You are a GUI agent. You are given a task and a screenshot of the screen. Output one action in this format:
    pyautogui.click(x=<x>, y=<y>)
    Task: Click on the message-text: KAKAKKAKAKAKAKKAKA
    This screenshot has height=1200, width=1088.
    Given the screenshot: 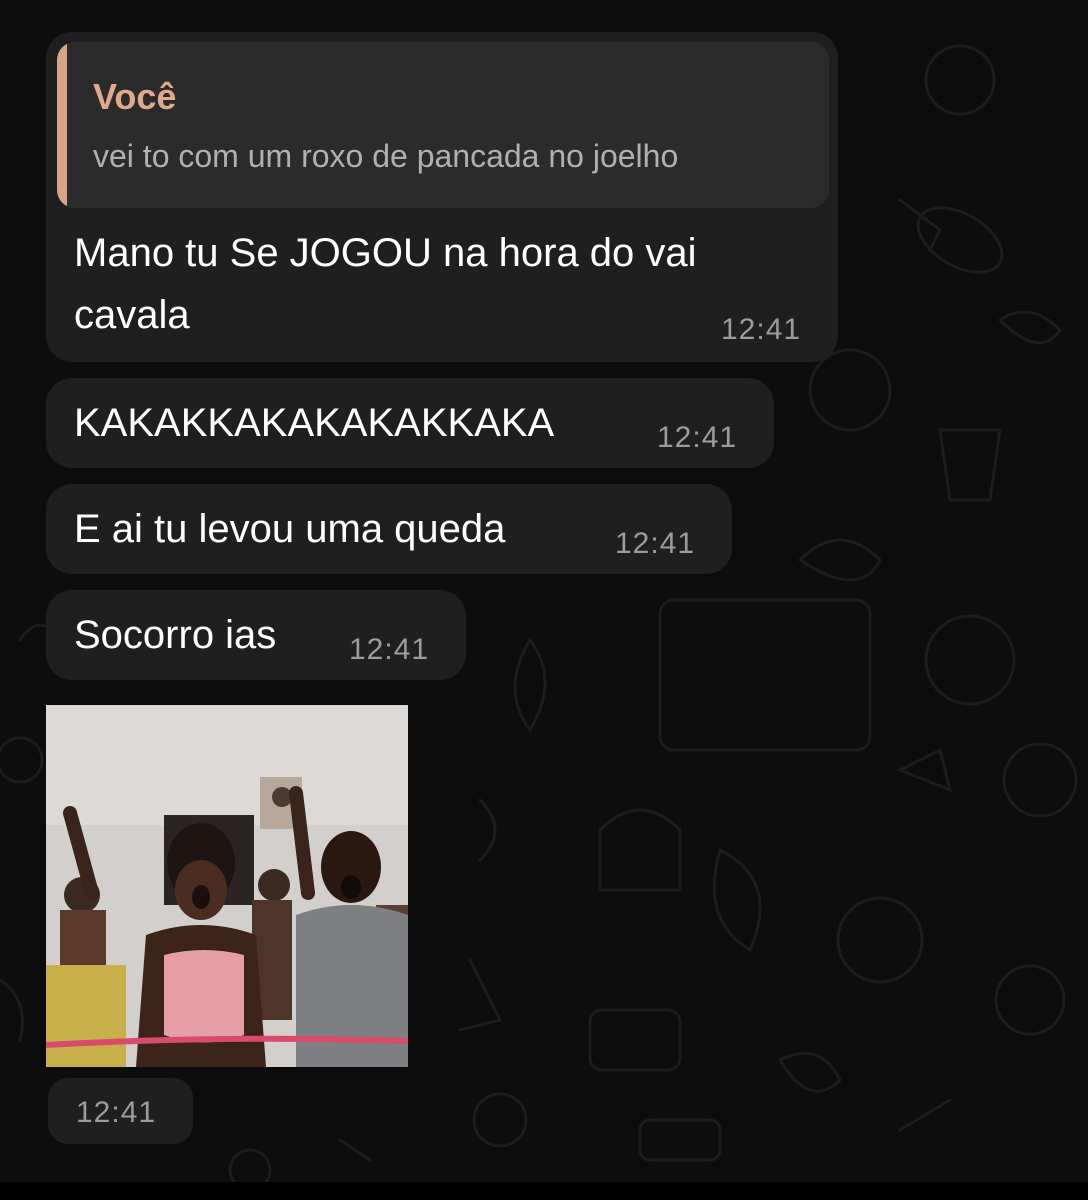 What is the action you would take?
    pyautogui.click(x=314, y=423)
    